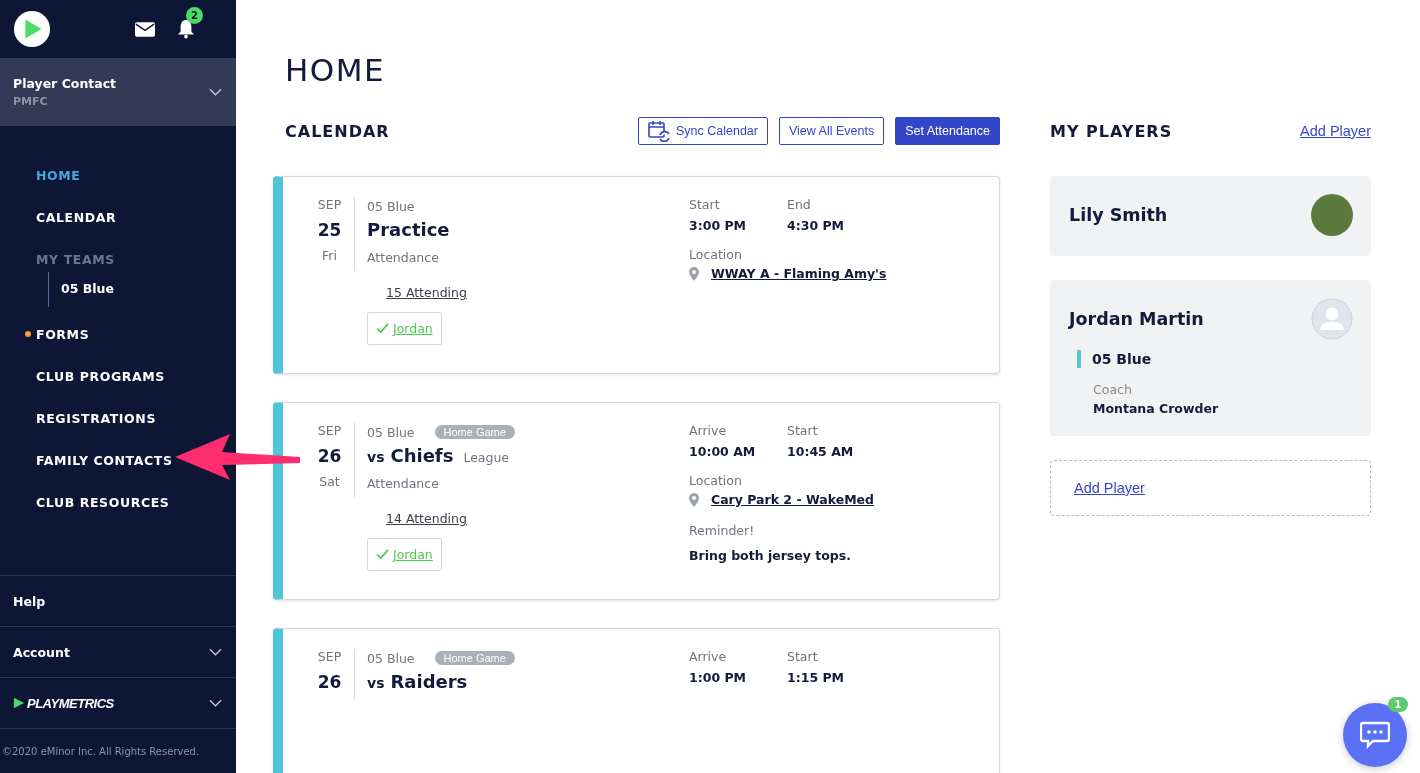  What do you see at coordinates (947, 131) in the screenshot?
I see `toolbar-button: Set Attendance` at bounding box center [947, 131].